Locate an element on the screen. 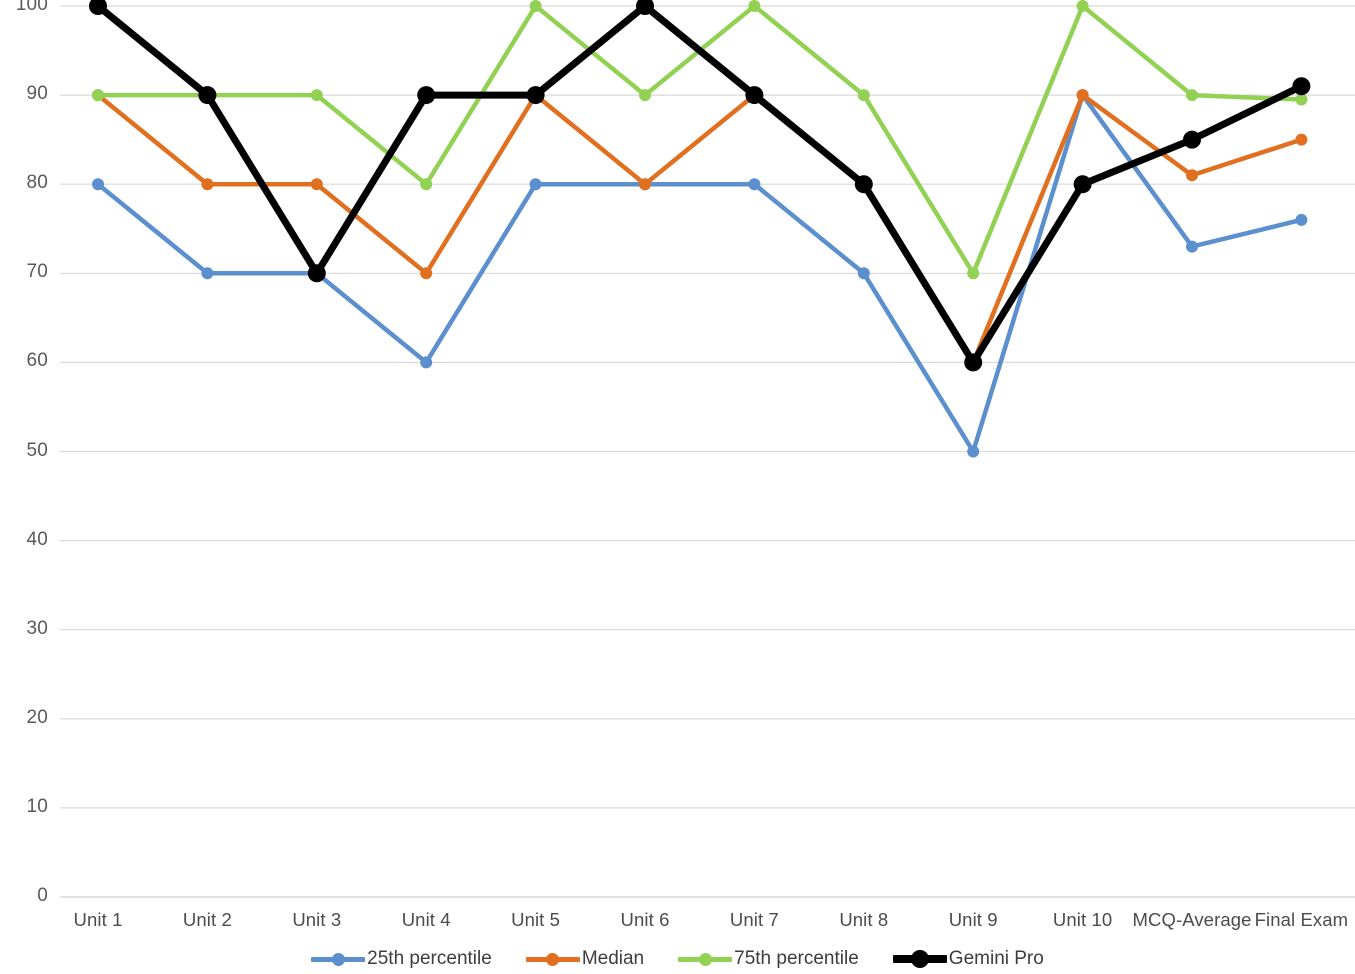 This screenshot has width=1355, height=974. x-axis-tick-label: Unit 10 is located at coordinates (1082, 919).